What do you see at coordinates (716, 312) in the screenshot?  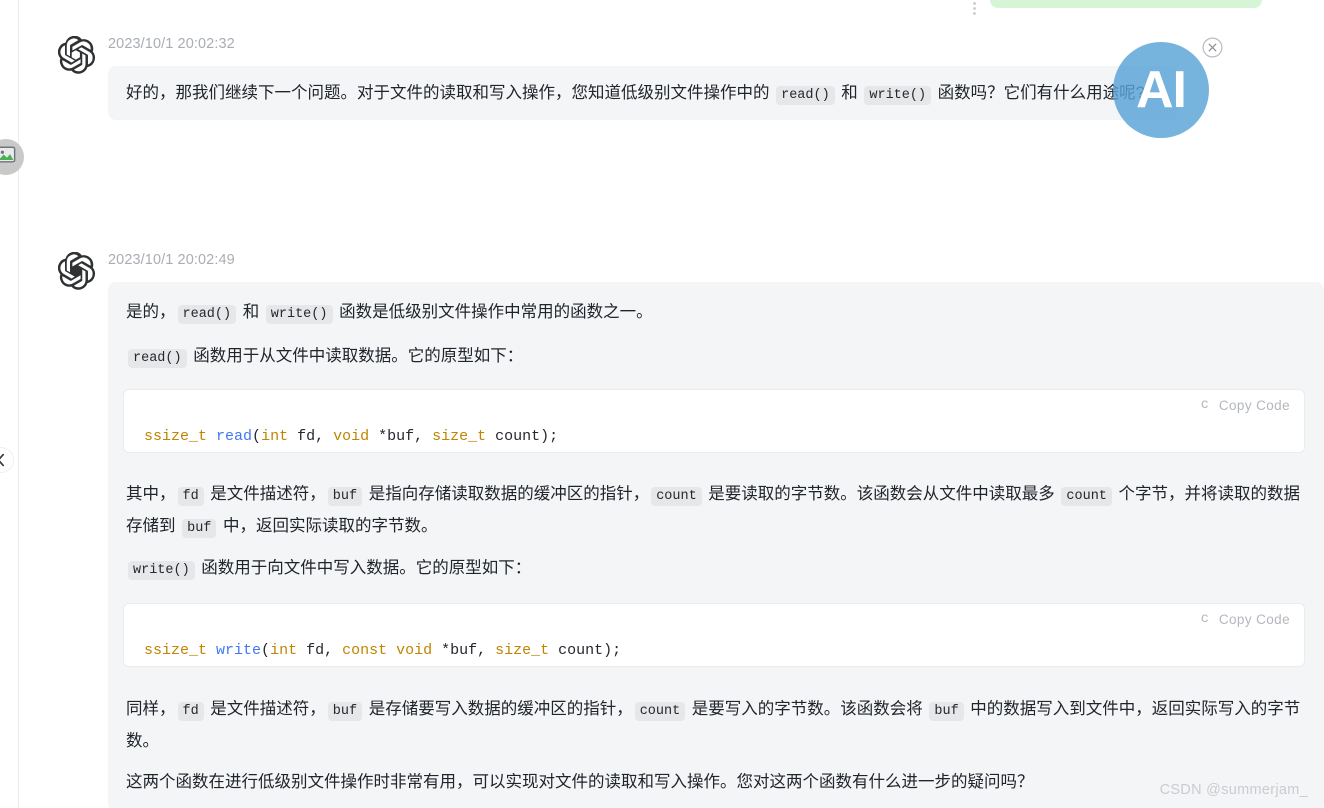 I see `answer-paragraph-1: 是的， read() 和 write() 函数是低级别文件操作中常用的函数之一。` at bounding box center [716, 312].